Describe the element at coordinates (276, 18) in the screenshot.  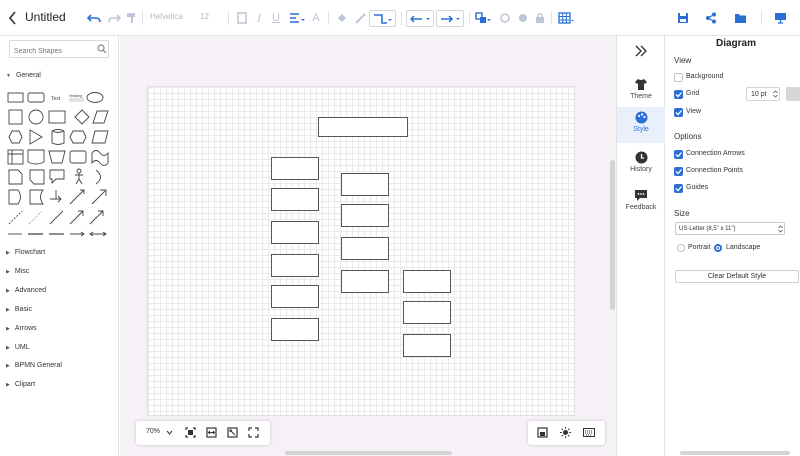
I see `underline-icon: U` at that location.